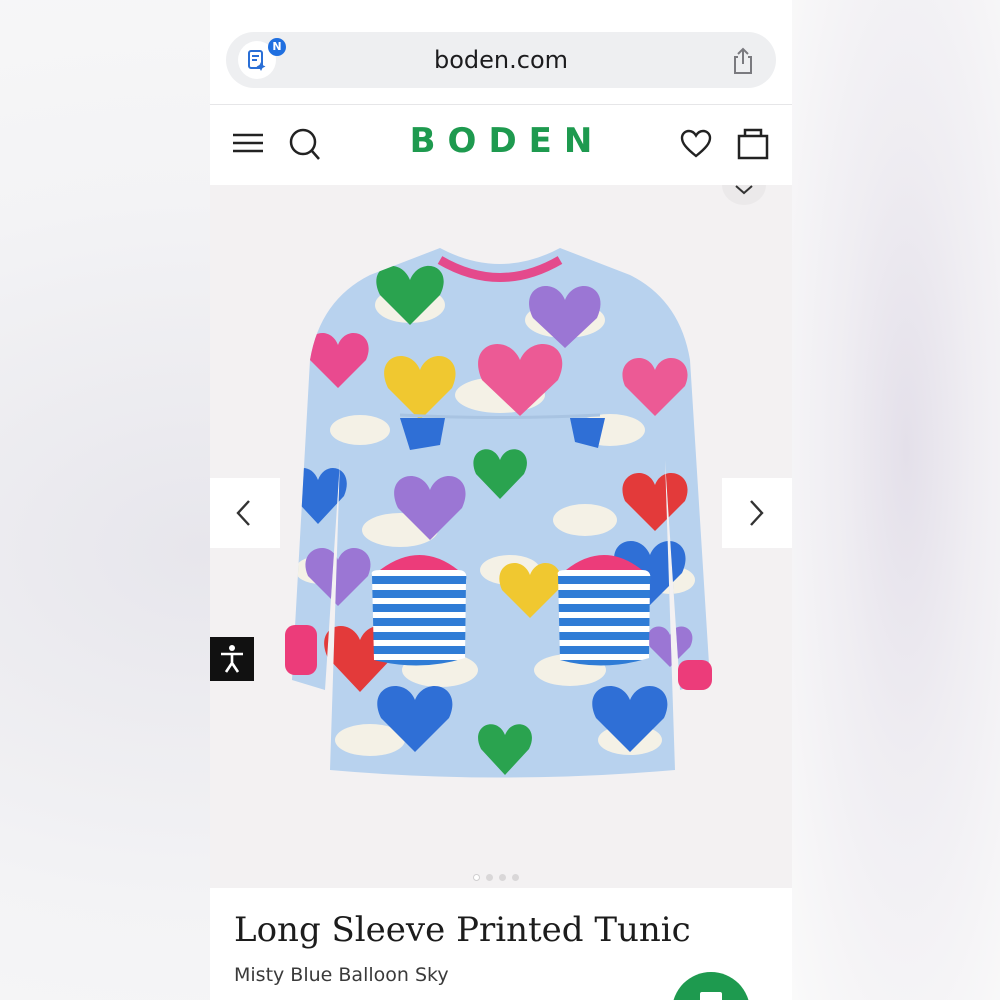 This screenshot has width=1000, height=1000. I want to click on bag-icon, so click(753, 146).